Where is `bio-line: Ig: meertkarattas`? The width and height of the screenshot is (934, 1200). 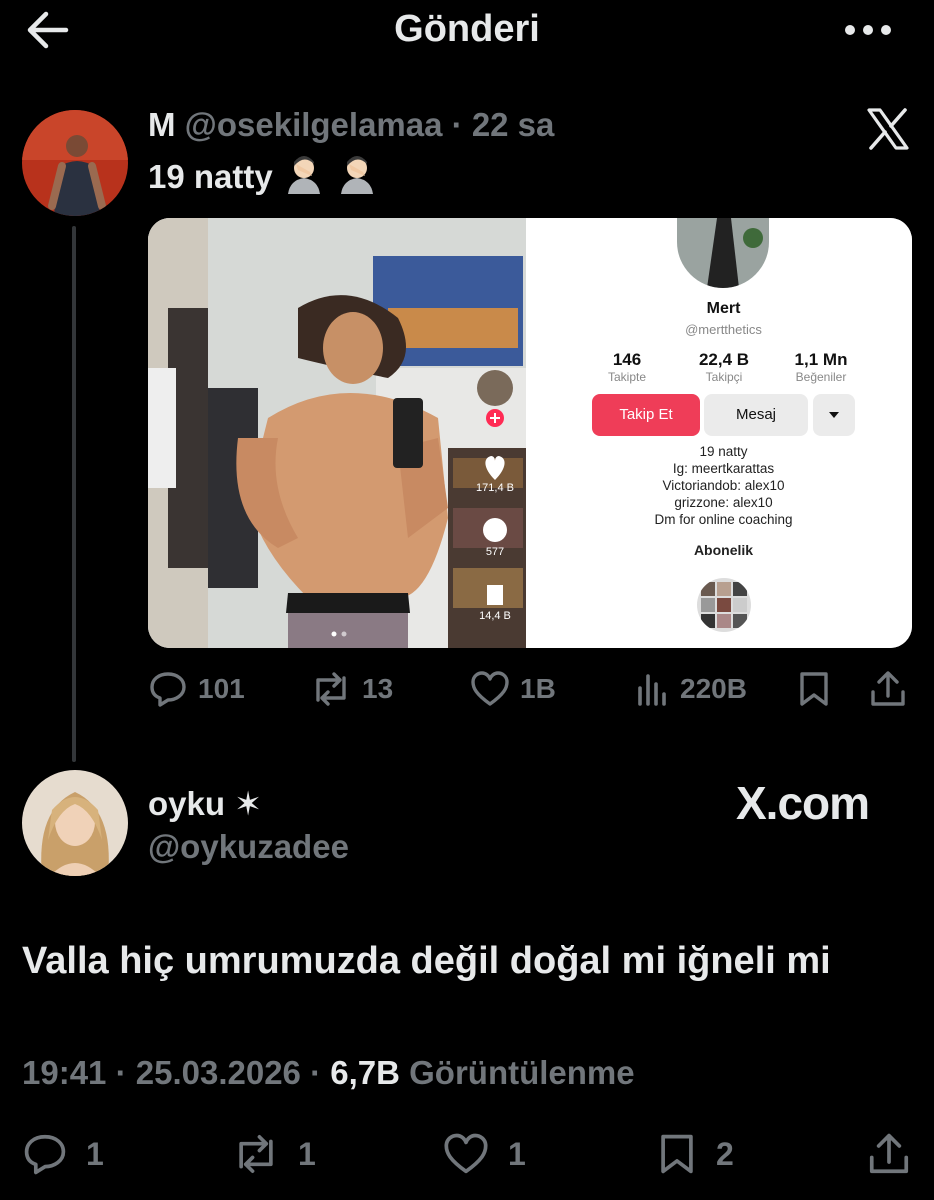 bio-line: Ig: meertkarattas is located at coordinates (723, 468).